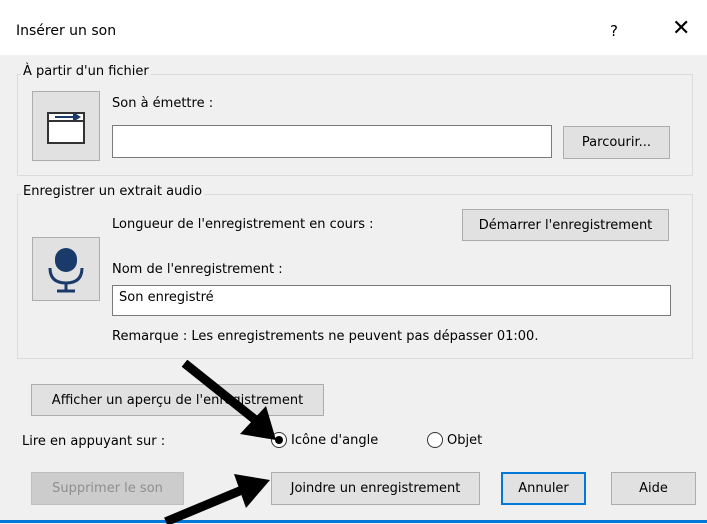 This screenshot has height=524, width=707. I want to click on help-icon: ?, so click(614, 31).